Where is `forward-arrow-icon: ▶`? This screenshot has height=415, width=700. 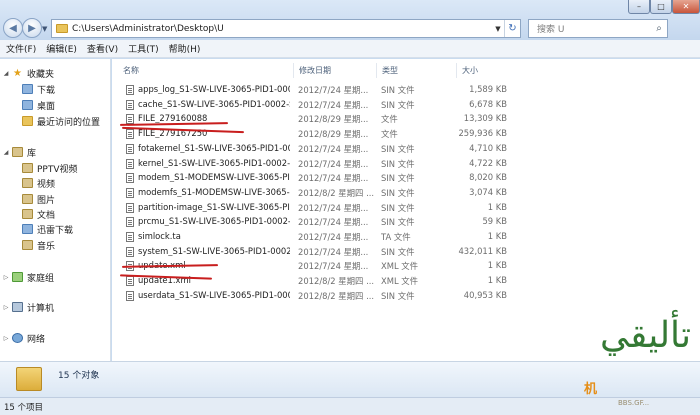 forward-arrow-icon: ▶ is located at coordinates (32, 28).